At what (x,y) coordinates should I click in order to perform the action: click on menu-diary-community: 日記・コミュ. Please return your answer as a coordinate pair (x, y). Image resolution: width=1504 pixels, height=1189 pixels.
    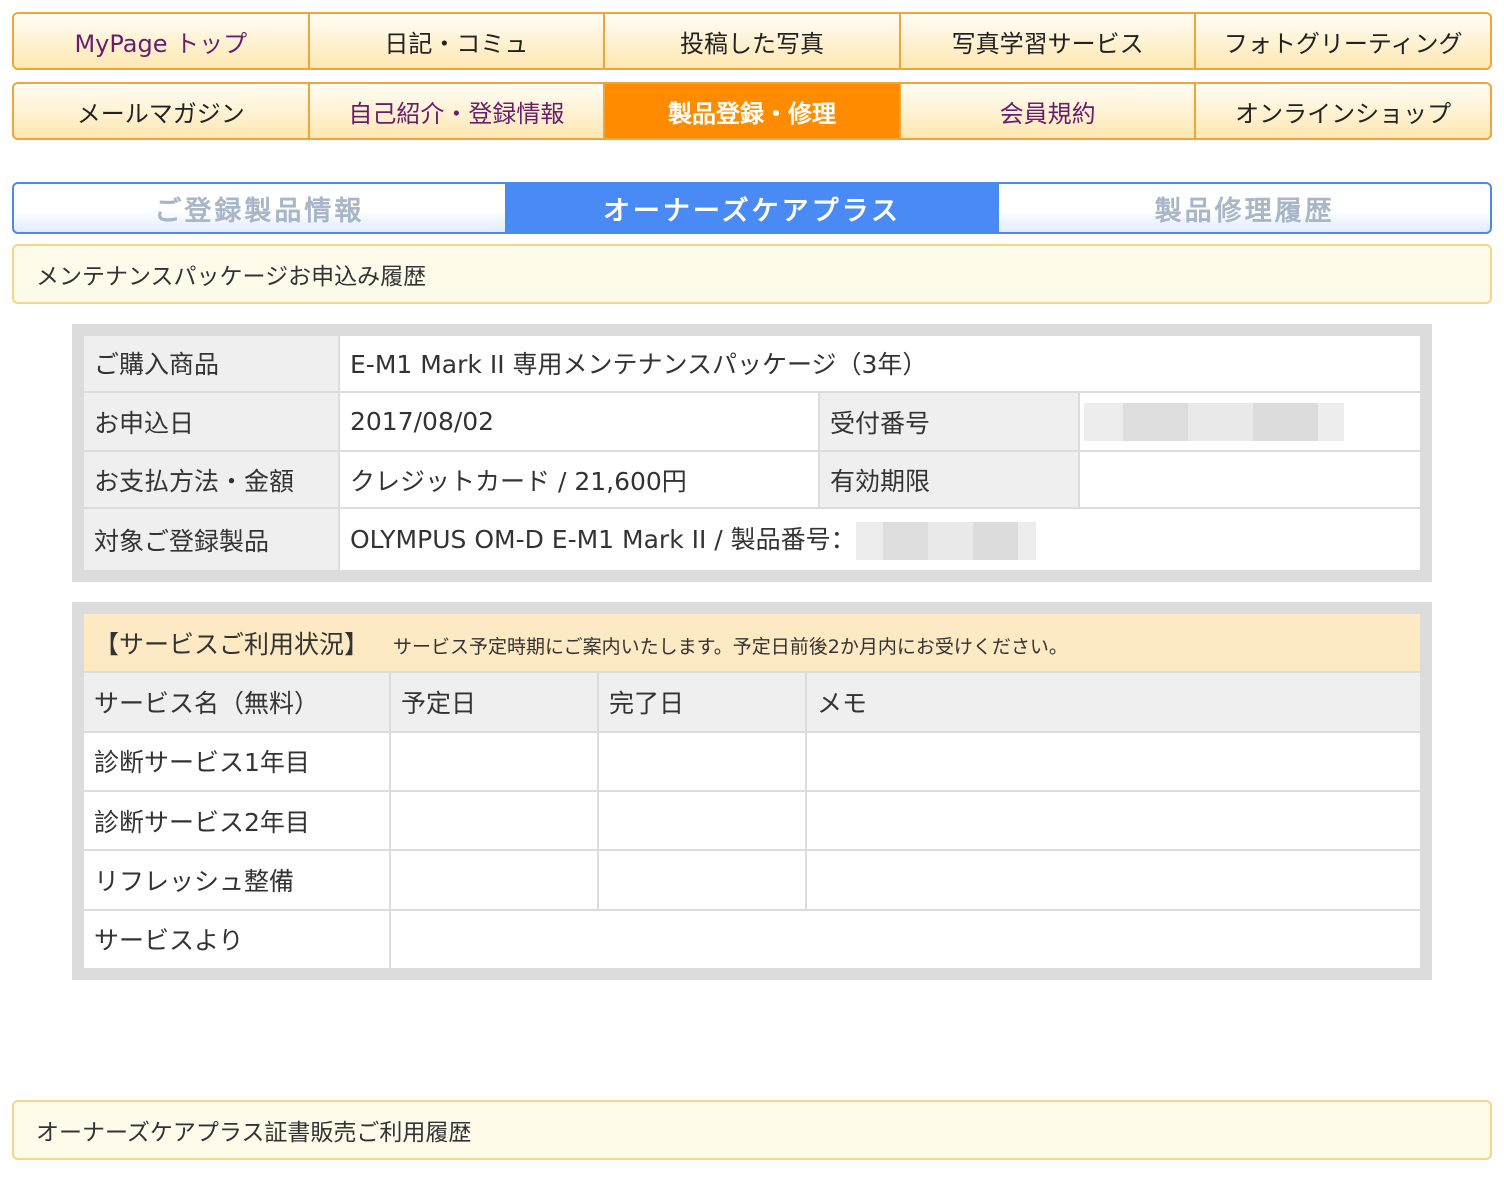
    Looking at the image, I should click on (458, 41).